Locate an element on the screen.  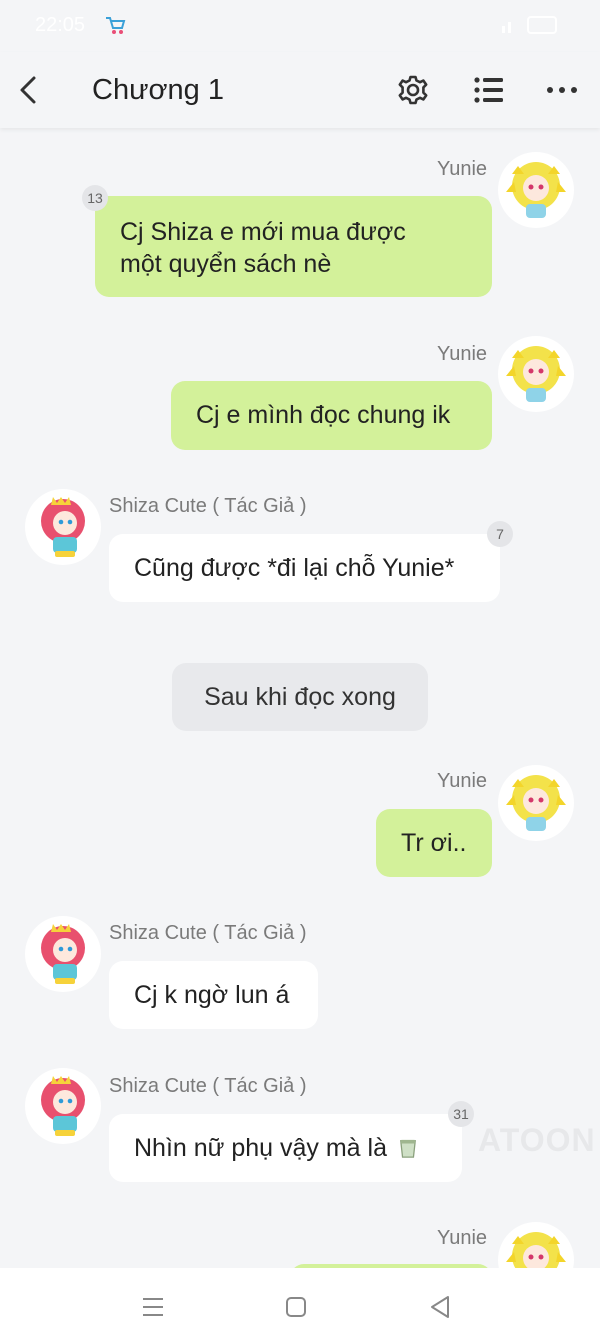
narration-text: Sau khi đọc xong is located at coordinates (300, 697).